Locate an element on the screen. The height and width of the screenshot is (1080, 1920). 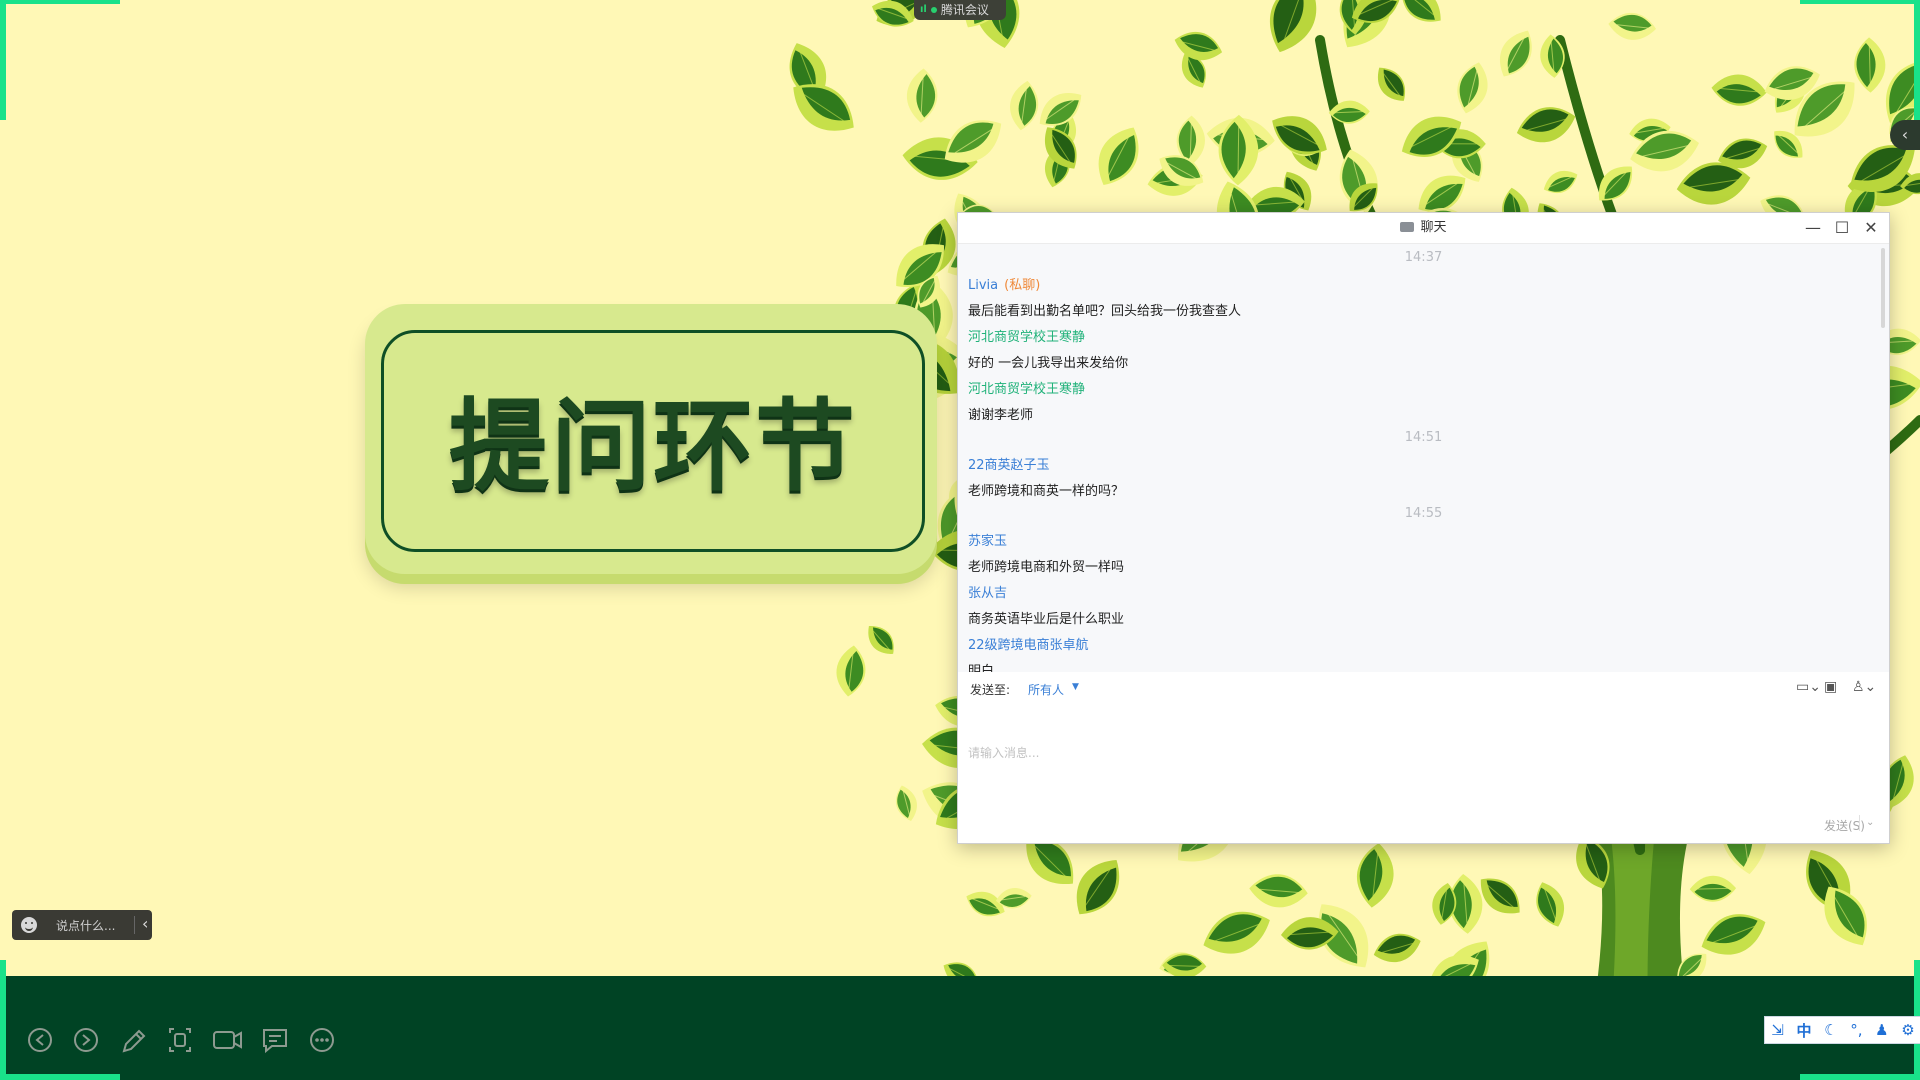
chat-title-text: 聊天 is located at coordinates (1433, 227).